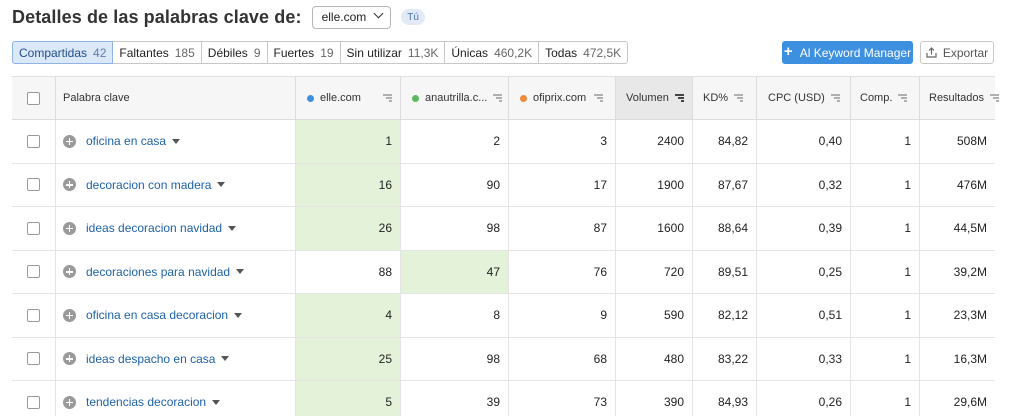 The image size is (1010, 416). I want to click on tab-4: Sin utilizar 11,3K, so click(393, 52).